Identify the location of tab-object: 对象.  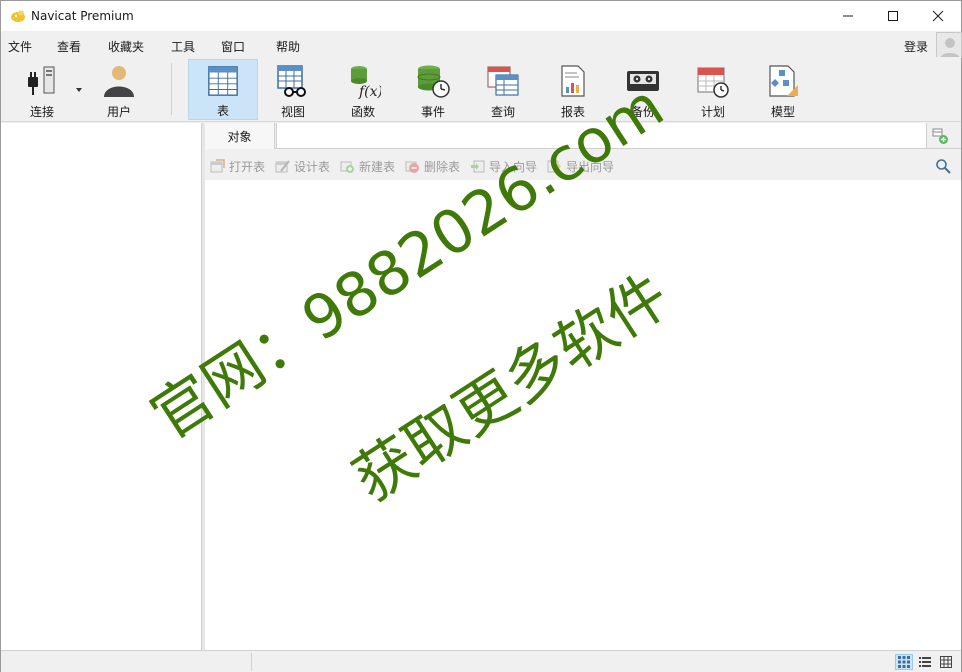
(240, 136).